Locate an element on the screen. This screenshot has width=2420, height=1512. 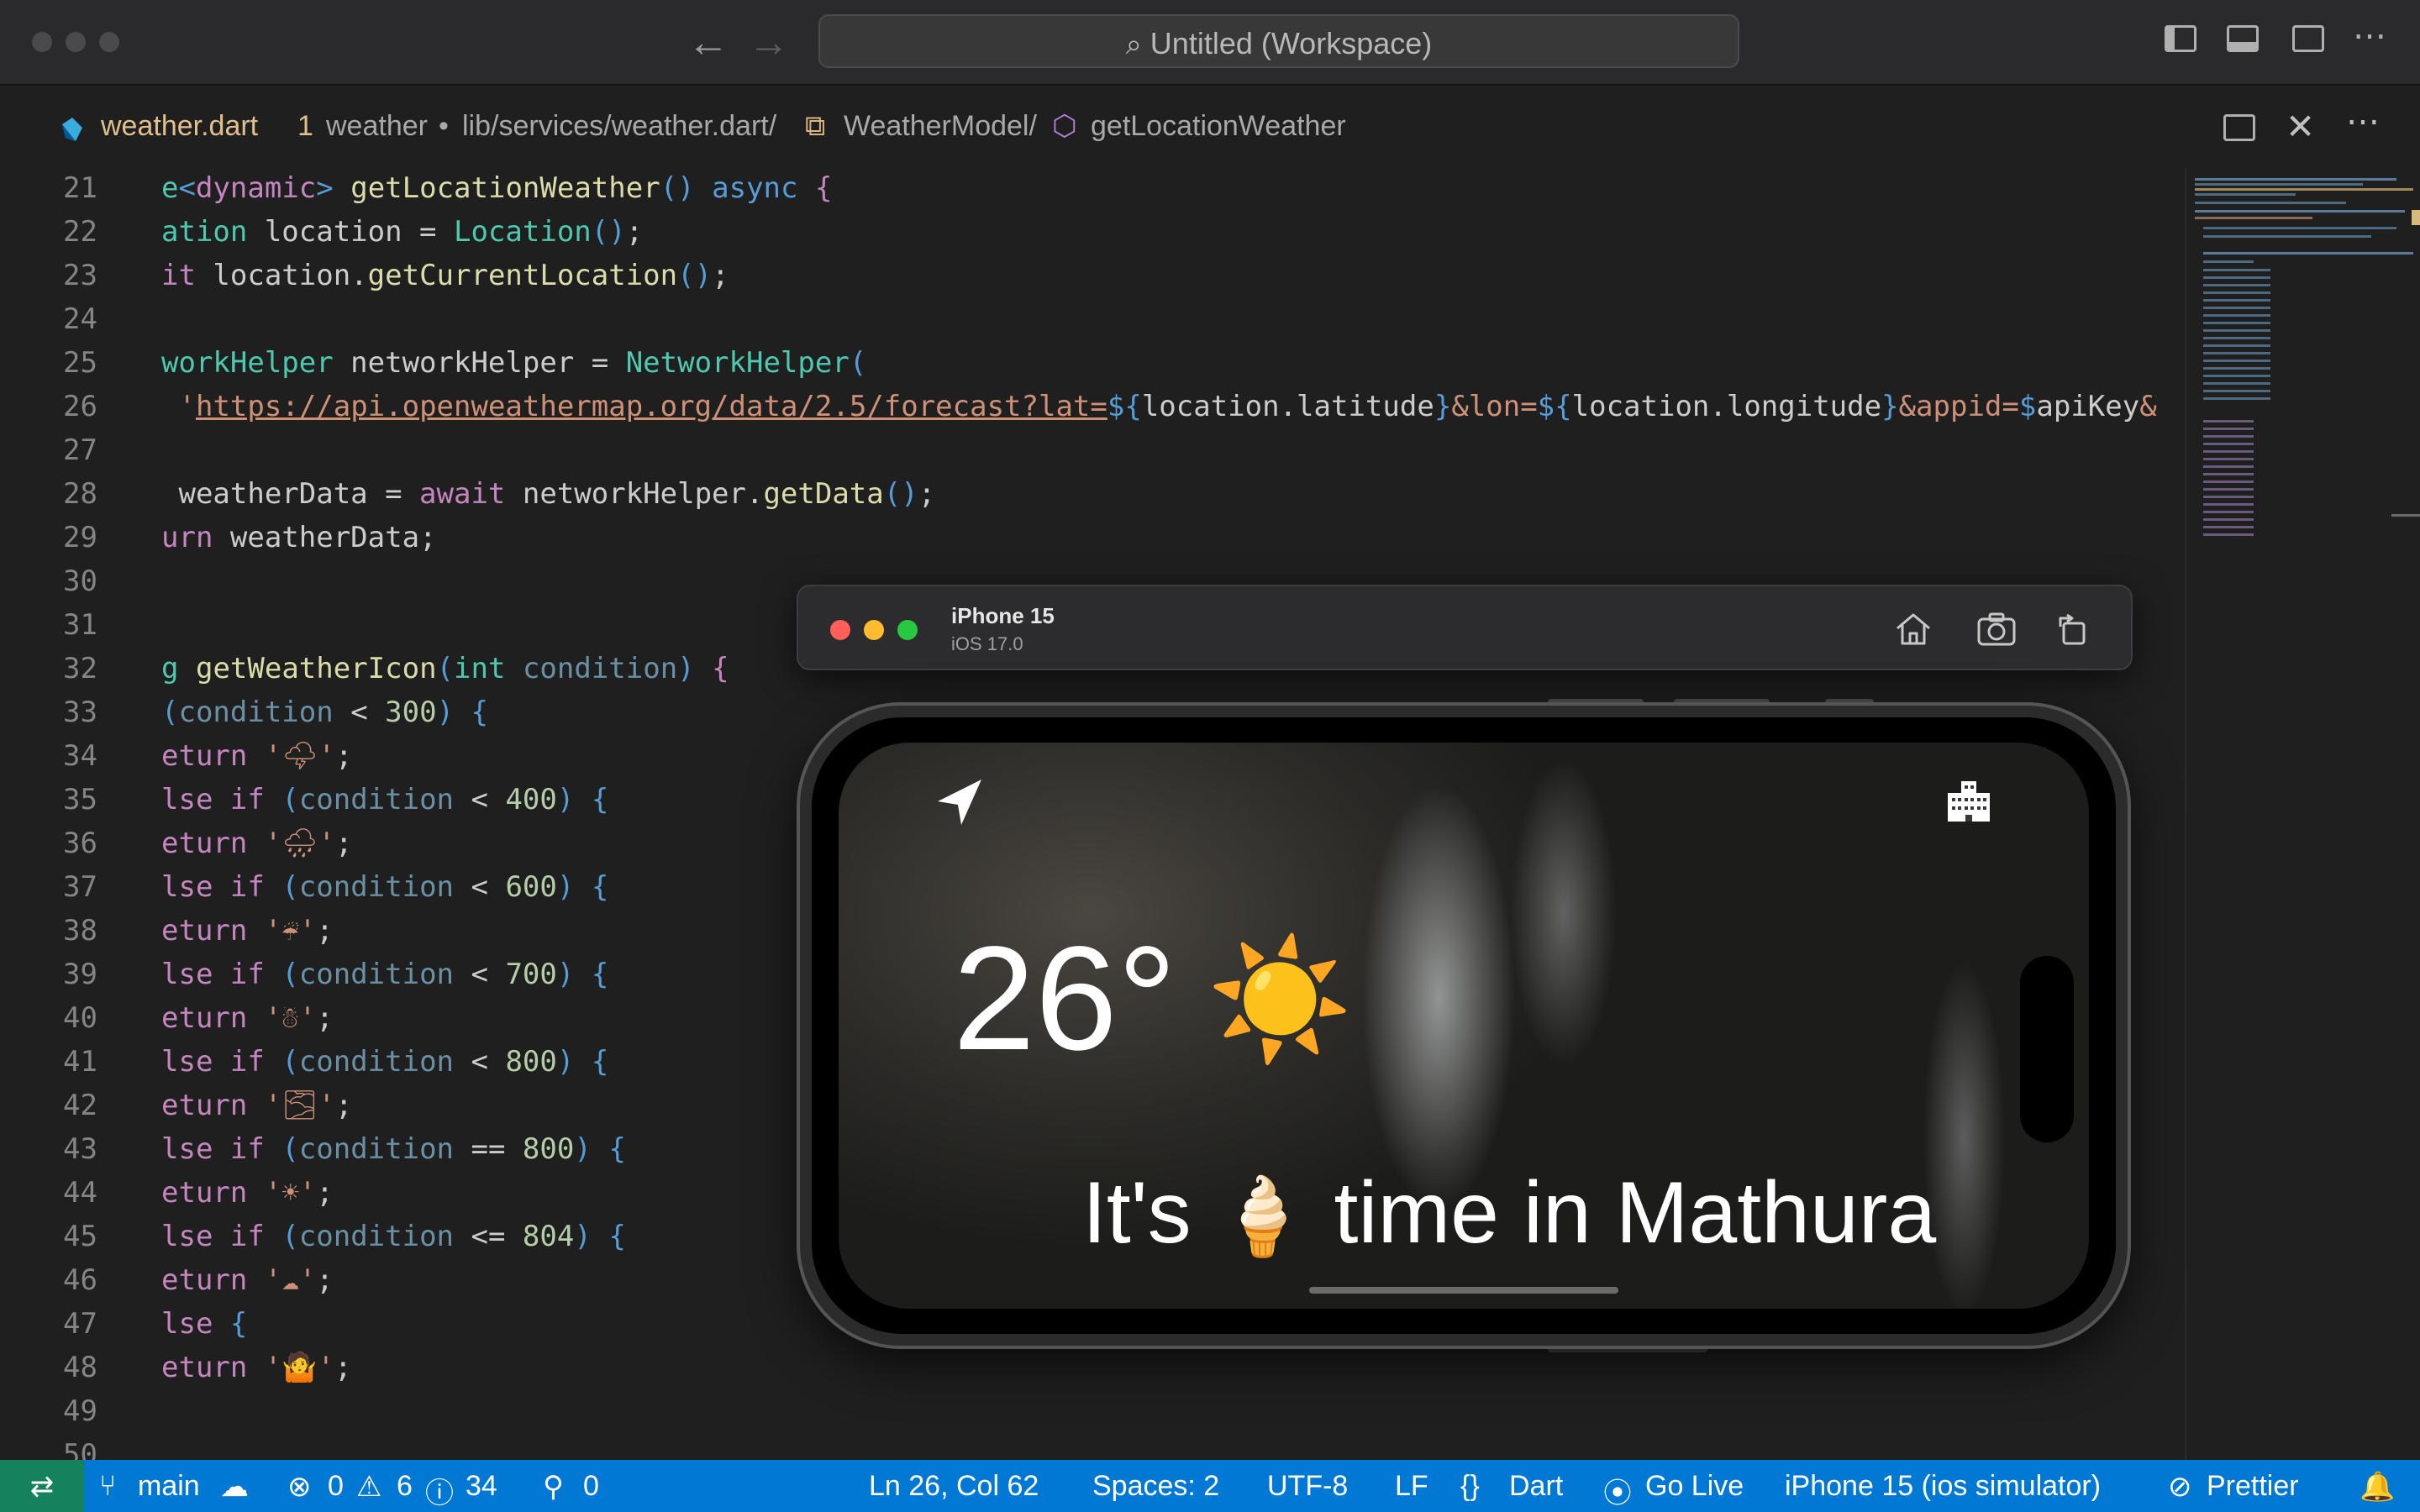
tab-weather-dart: weather.dart is located at coordinates (180, 126).